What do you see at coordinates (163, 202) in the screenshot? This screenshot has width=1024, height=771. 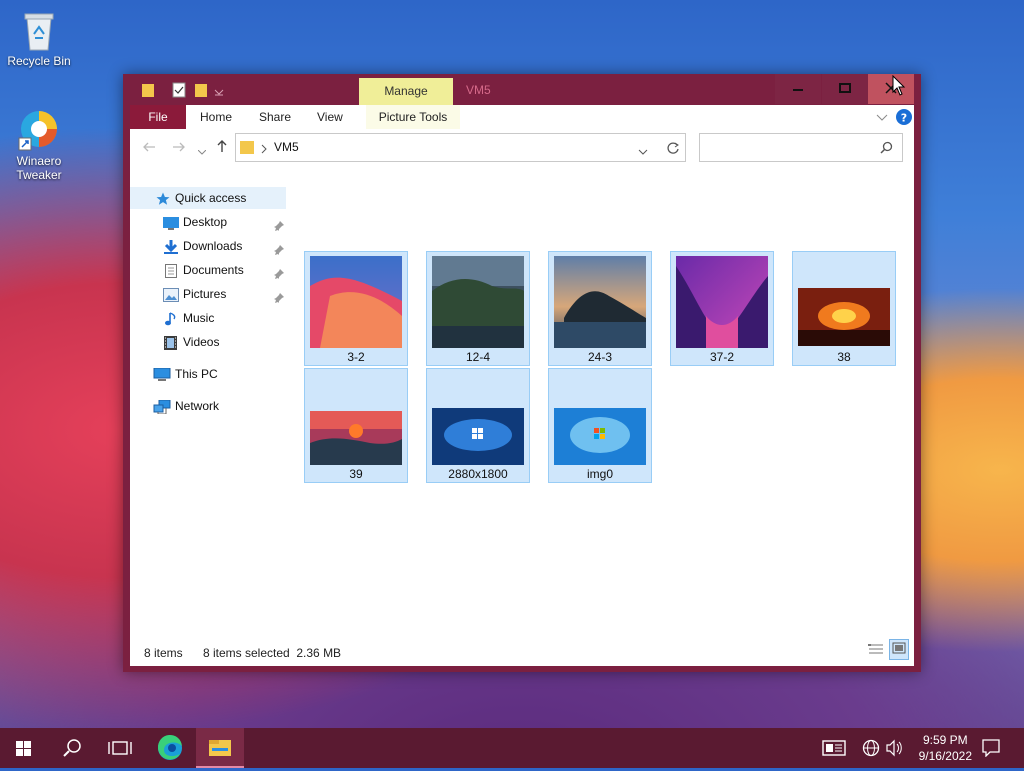 I see `star-icon` at bounding box center [163, 202].